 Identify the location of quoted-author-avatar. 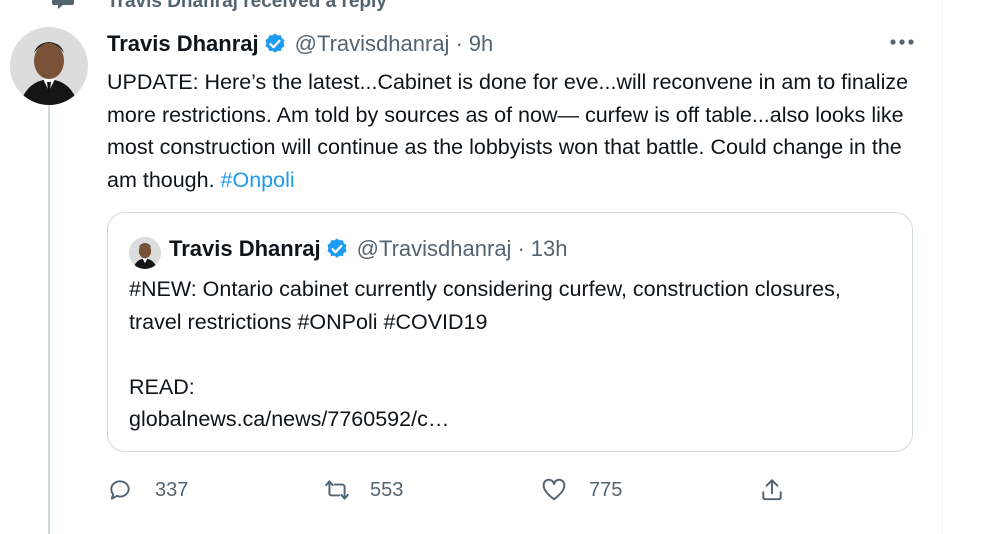
(145, 253).